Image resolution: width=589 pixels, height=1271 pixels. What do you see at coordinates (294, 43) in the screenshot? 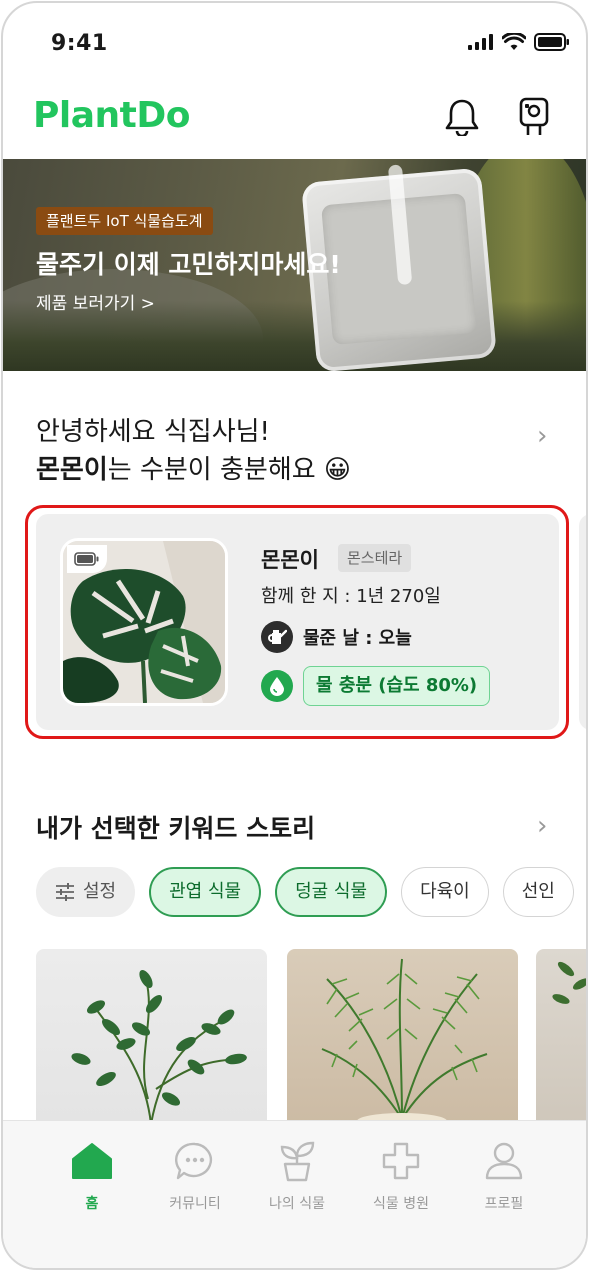
I see `status-bar: 9:41` at bounding box center [294, 43].